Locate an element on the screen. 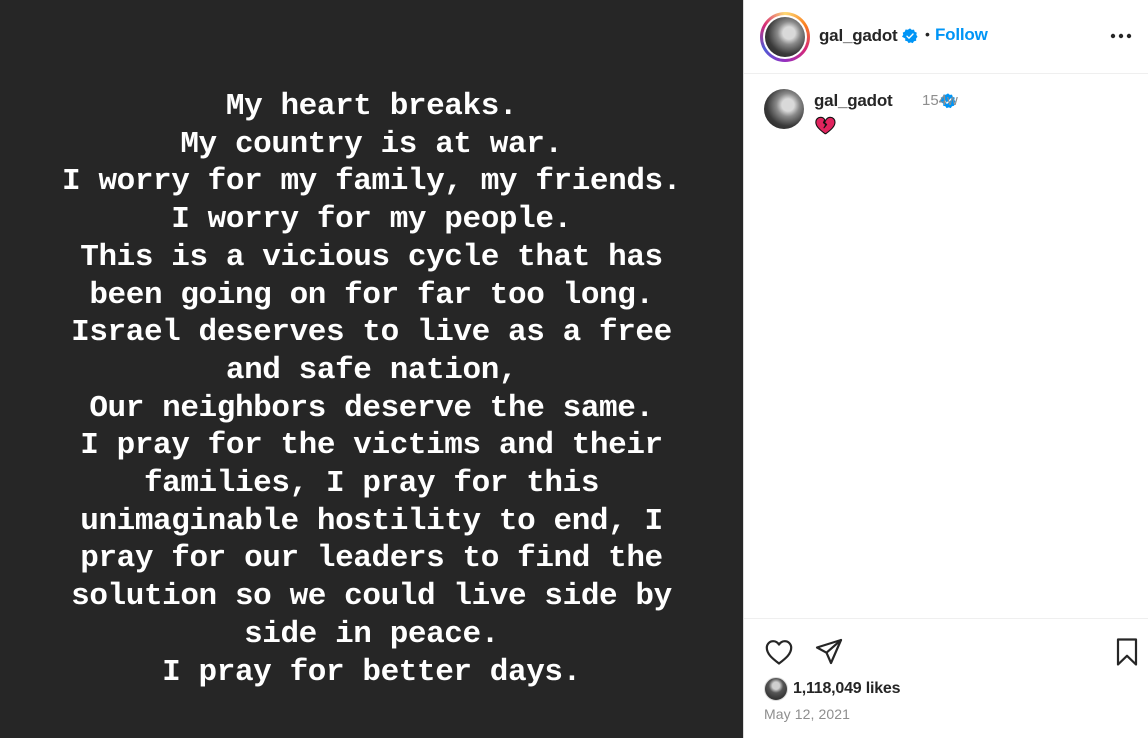 The width and height of the screenshot is (1148, 738). likes-count: 1,118,049 likes is located at coordinates (847, 689).